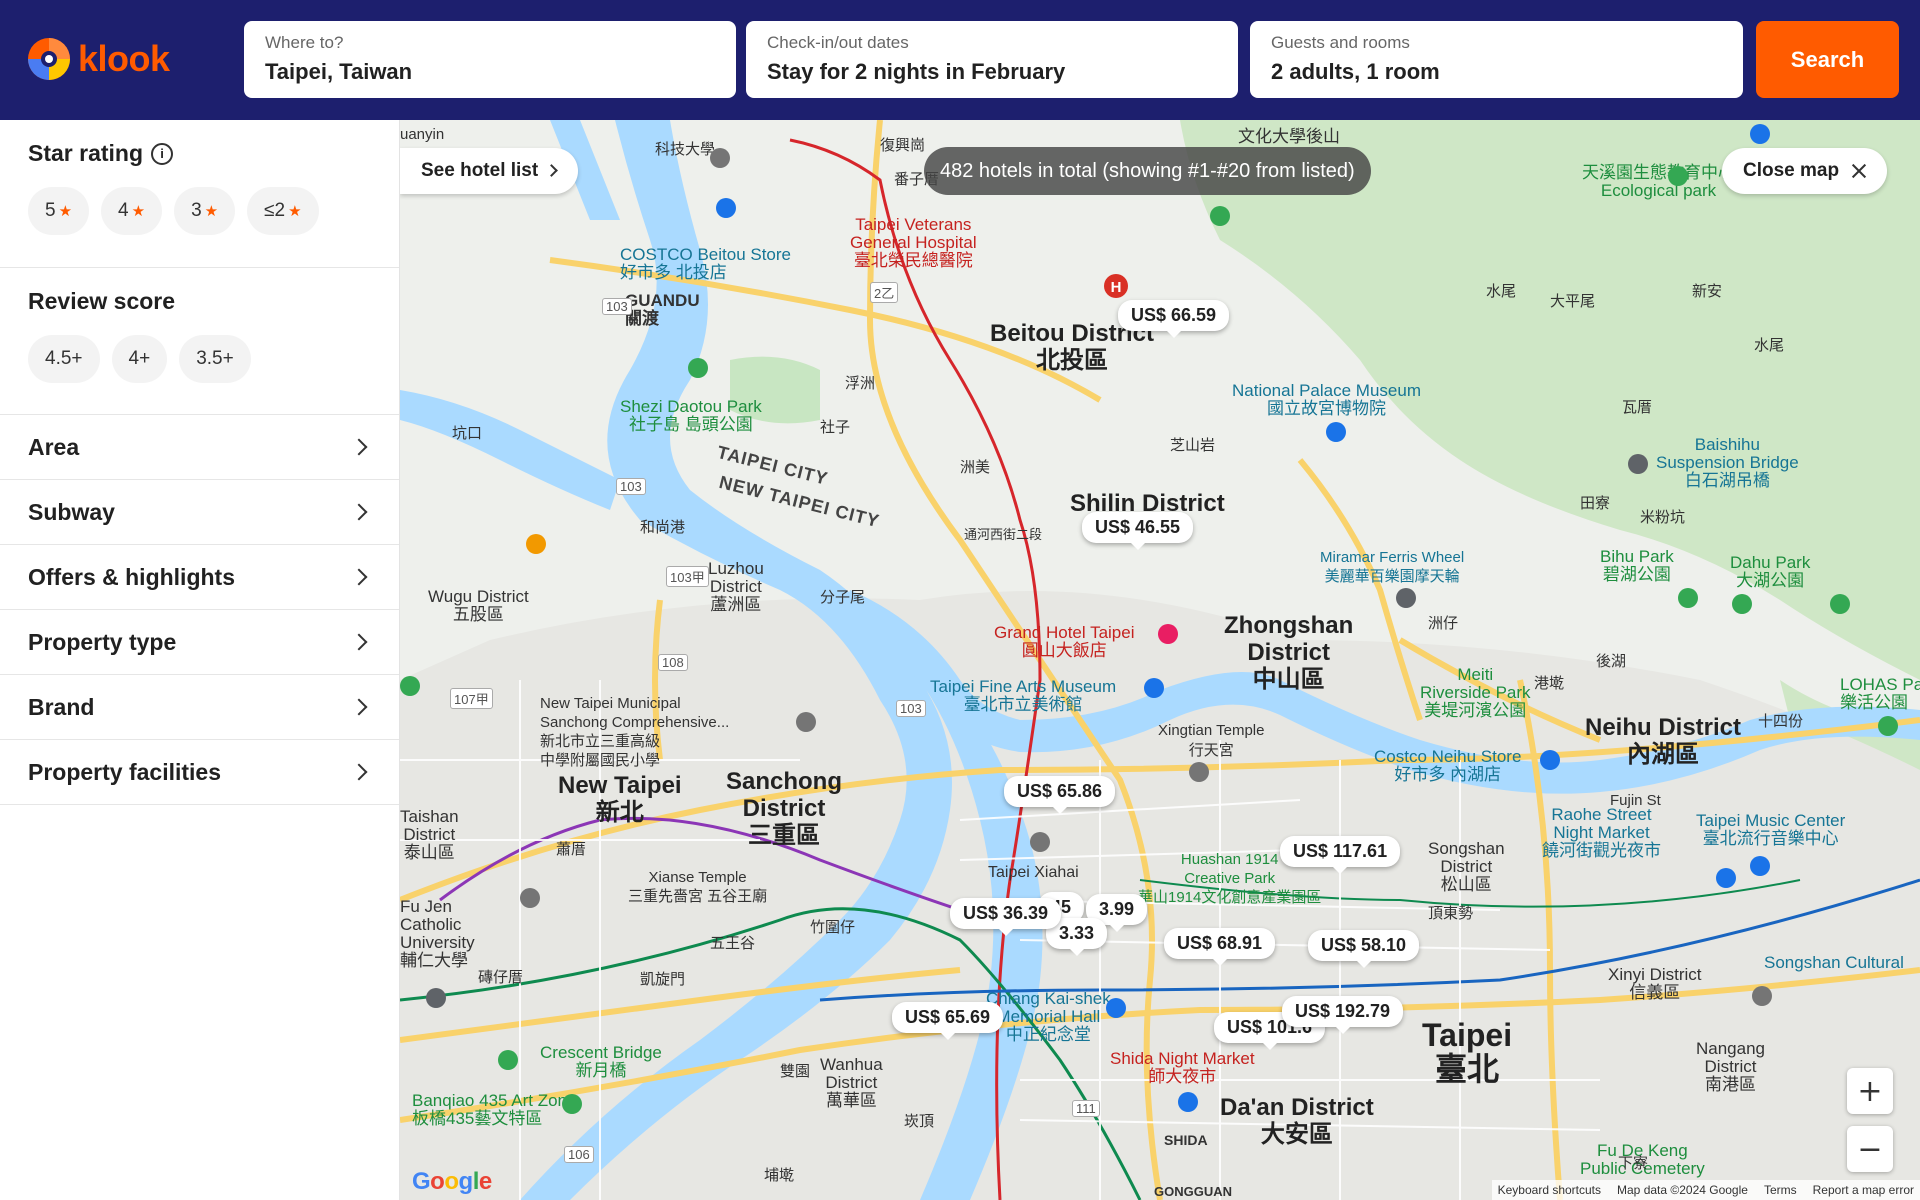  I want to click on close-map-button: Close map, so click(1805, 171).